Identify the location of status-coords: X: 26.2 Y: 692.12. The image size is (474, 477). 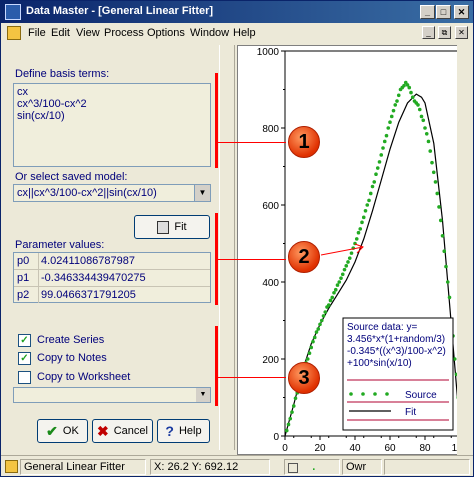
(210, 467).